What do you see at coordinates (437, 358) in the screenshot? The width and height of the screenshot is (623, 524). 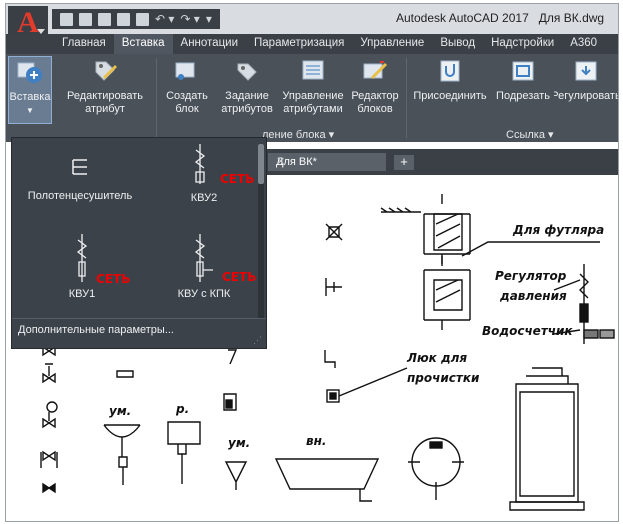 I see `label-hatch-1: Люк для` at bounding box center [437, 358].